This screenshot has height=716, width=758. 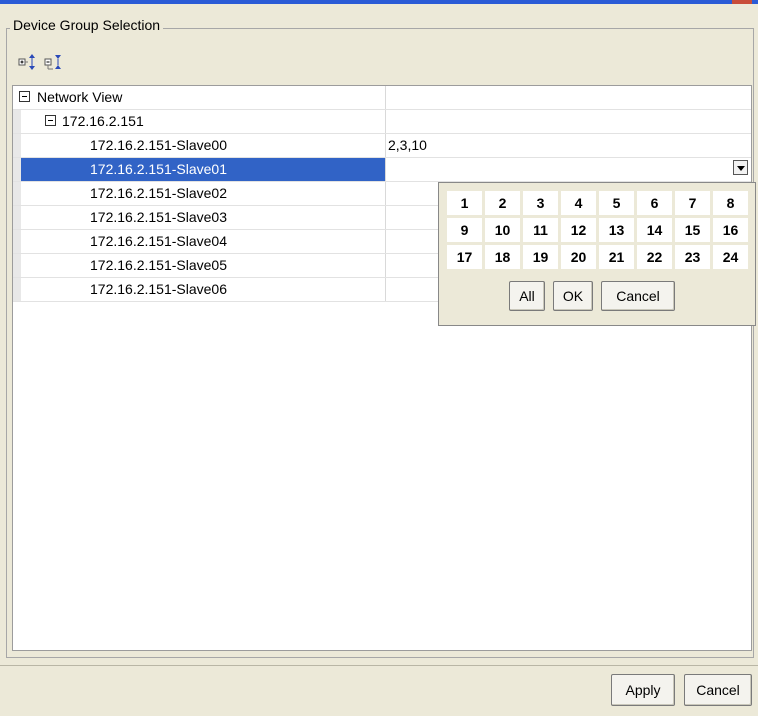 What do you see at coordinates (578, 203) in the screenshot?
I see `channel-toggle: 4` at bounding box center [578, 203].